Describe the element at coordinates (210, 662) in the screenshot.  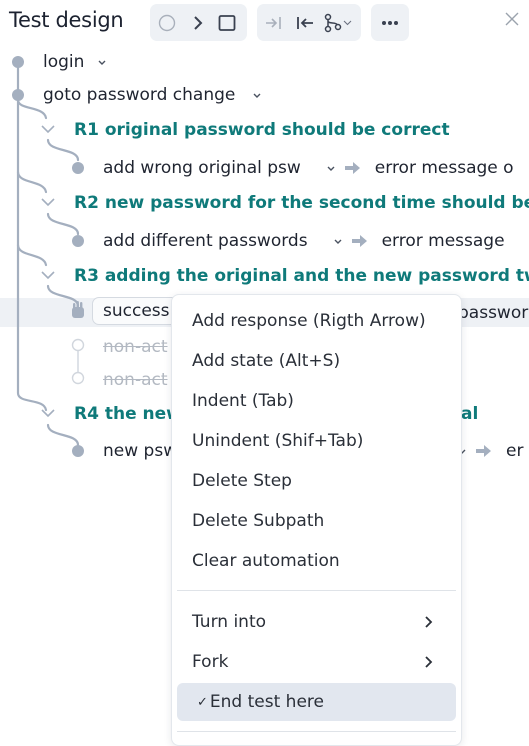
I see `menu-item-label: Fork` at that location.